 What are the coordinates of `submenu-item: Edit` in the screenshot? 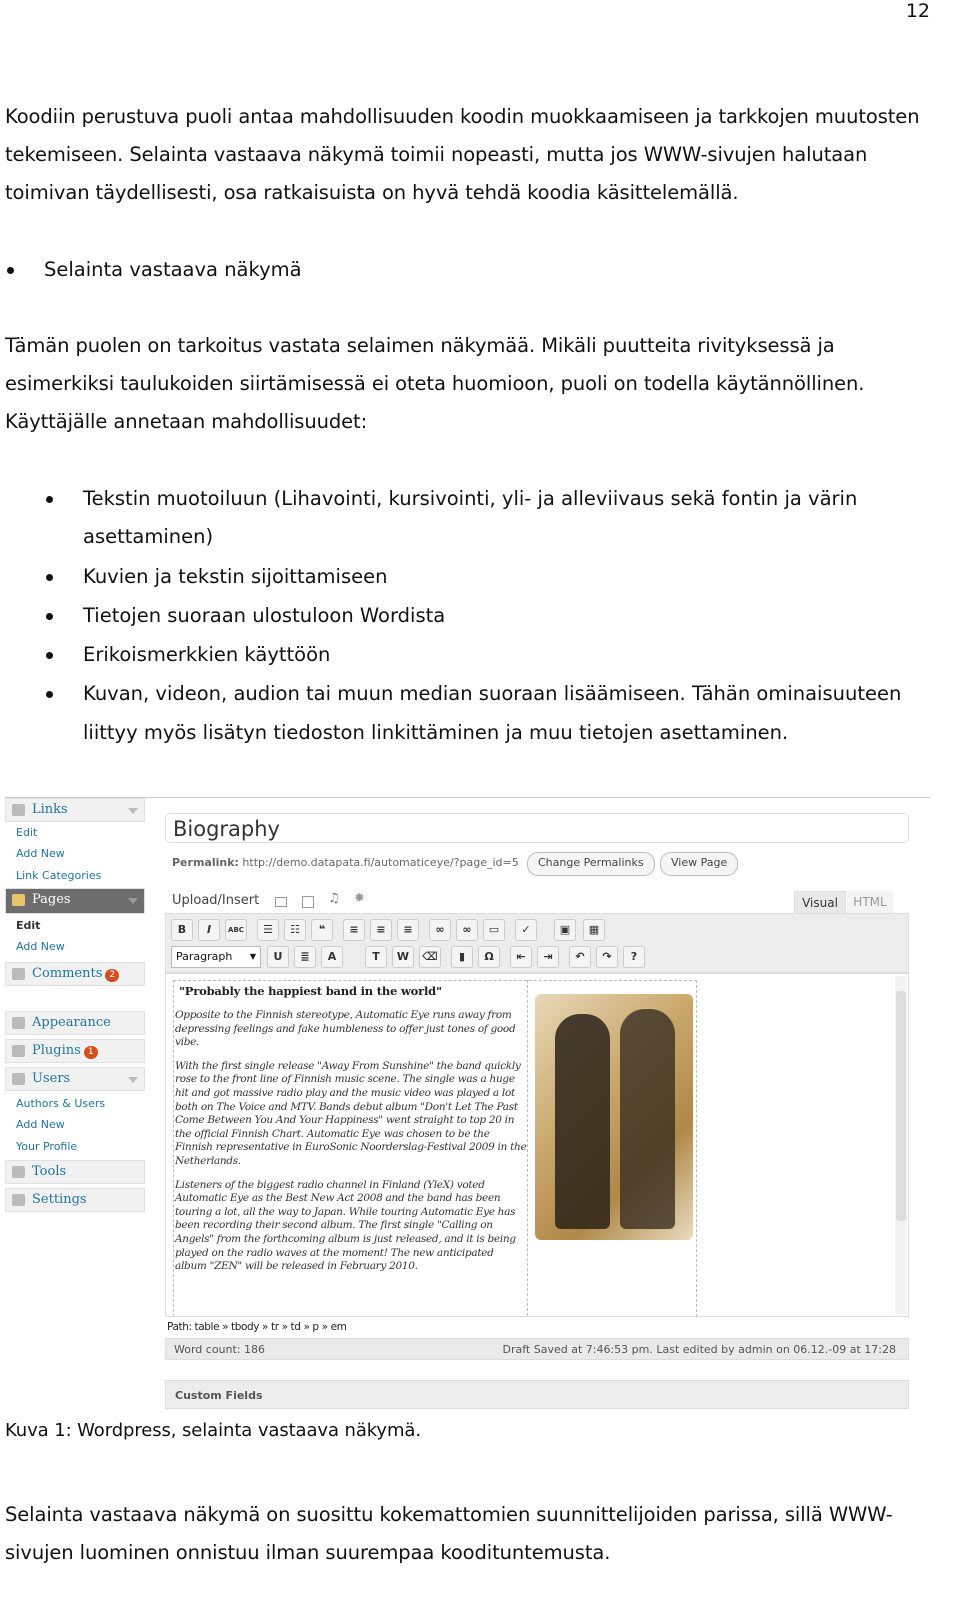 It's located at (26, 832).